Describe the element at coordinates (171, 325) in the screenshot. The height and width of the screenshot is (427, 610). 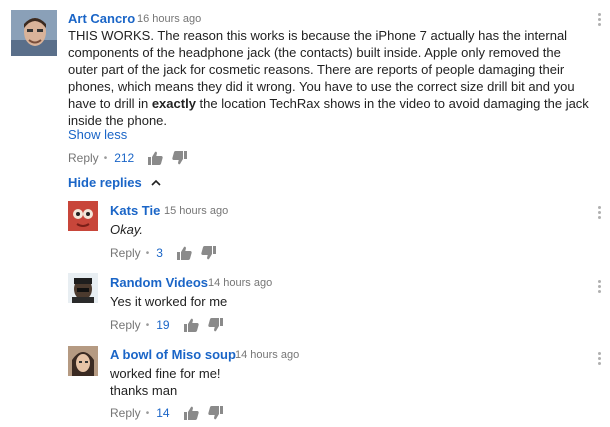
I see `comment-actions: Reply • 19` at that location.